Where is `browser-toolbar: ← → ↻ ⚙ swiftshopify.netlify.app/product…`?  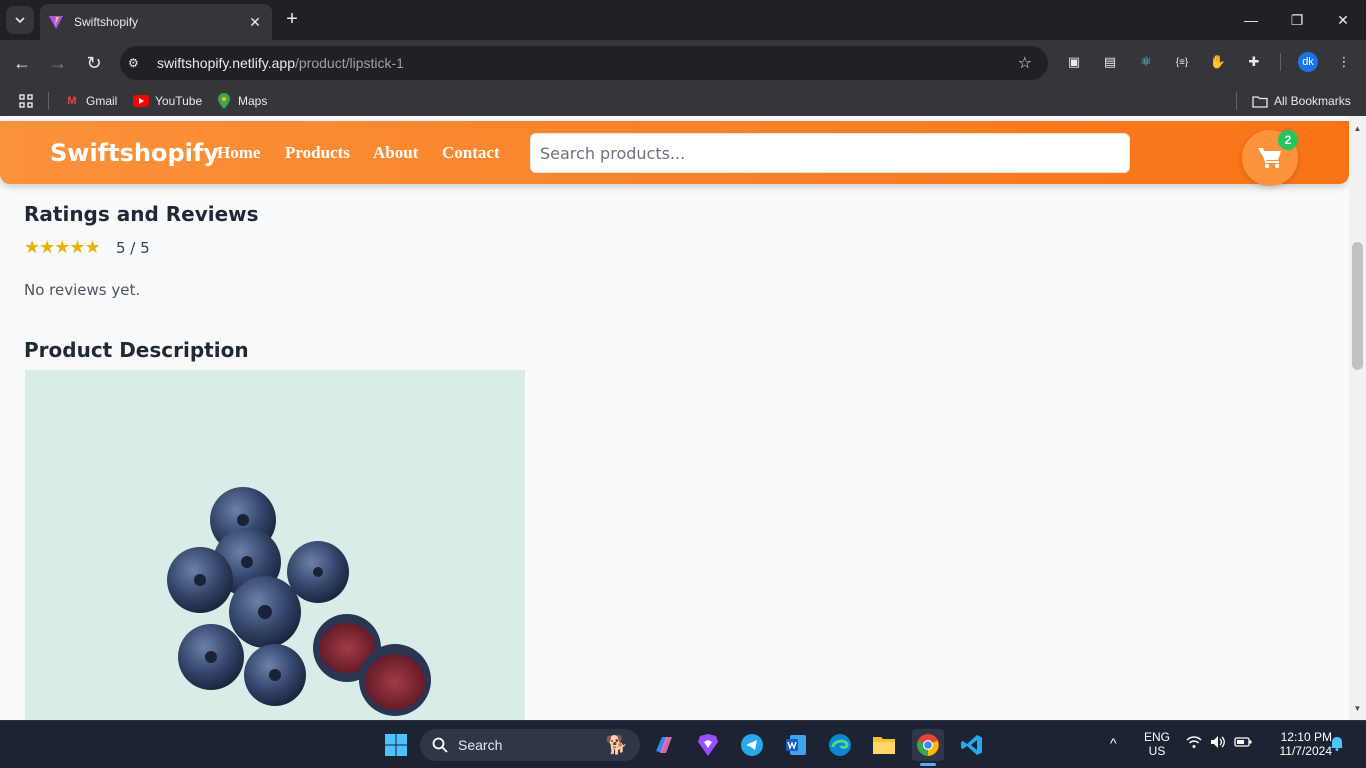 browser-toolbar: ← → ↻ ⚙ swiftshopify.netlify.app/product… is located at coordinates (683, 63).